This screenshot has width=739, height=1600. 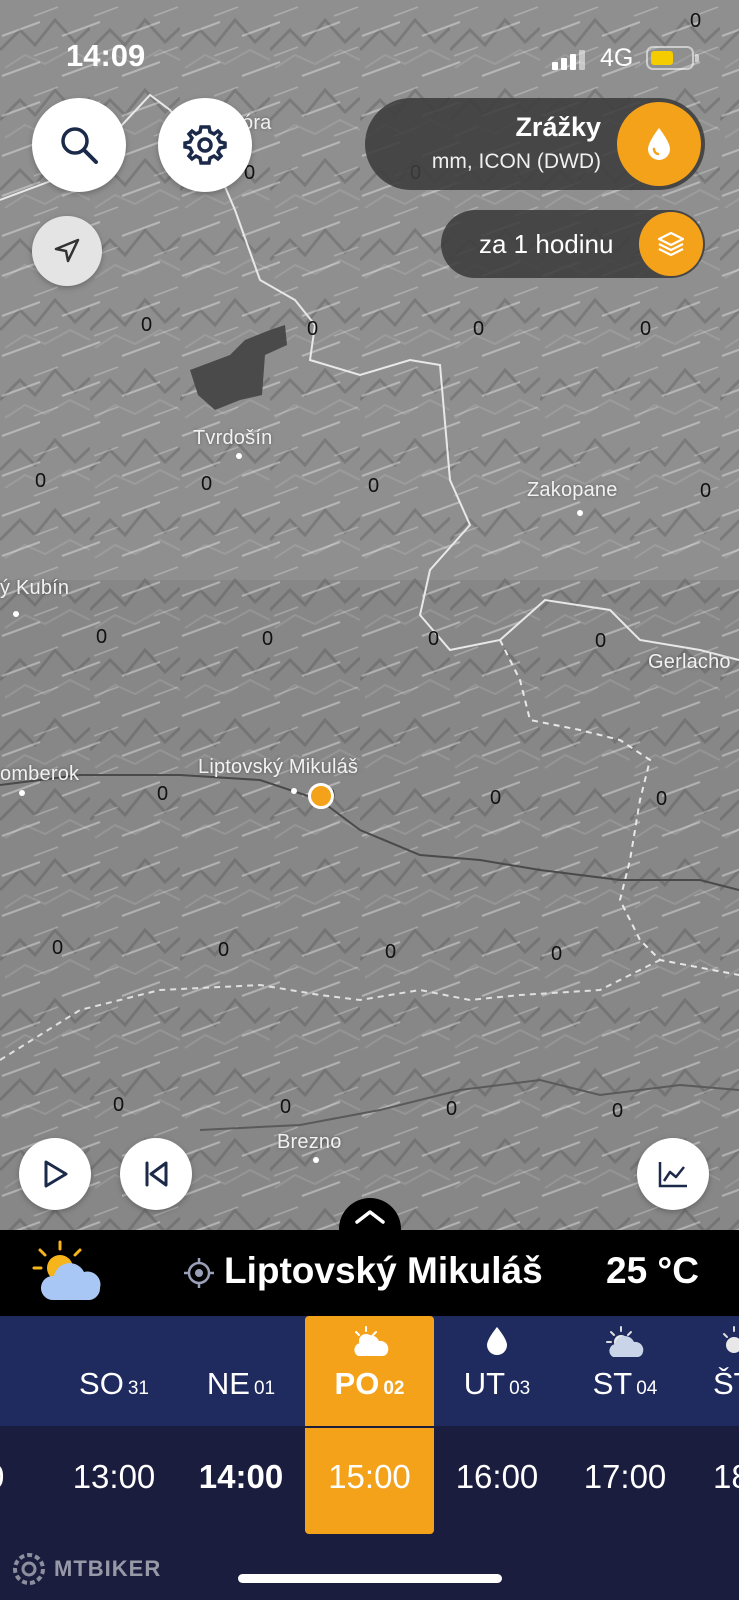 I want to click on day-item: SO 31, so click(x=114, y=1371).